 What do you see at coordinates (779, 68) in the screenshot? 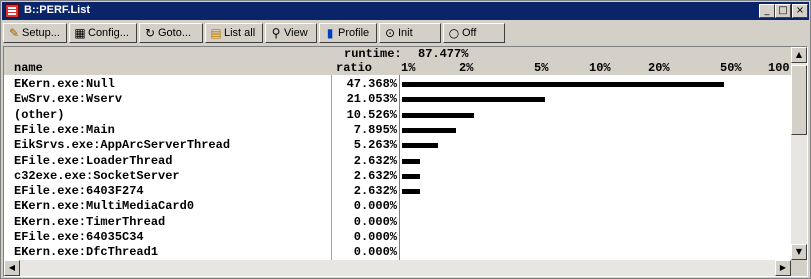
I see `scale-tick: 100` at bounding box center [779, 68].